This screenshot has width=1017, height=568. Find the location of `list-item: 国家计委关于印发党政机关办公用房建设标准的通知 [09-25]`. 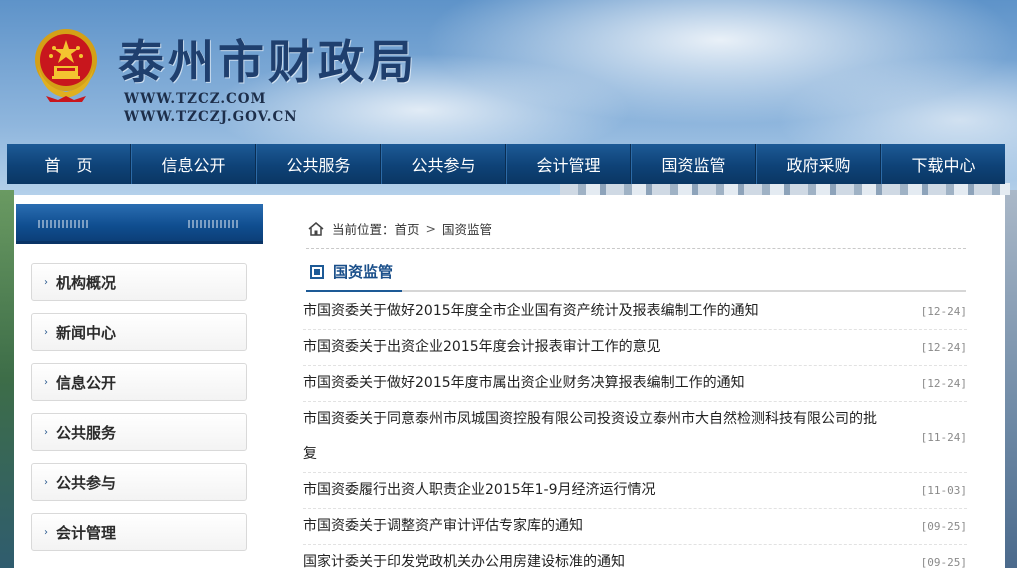

list-item: 国家计委关于印发党政机关办公用房建设标准的通知 [09-25] is located at coordinates (635, 556).